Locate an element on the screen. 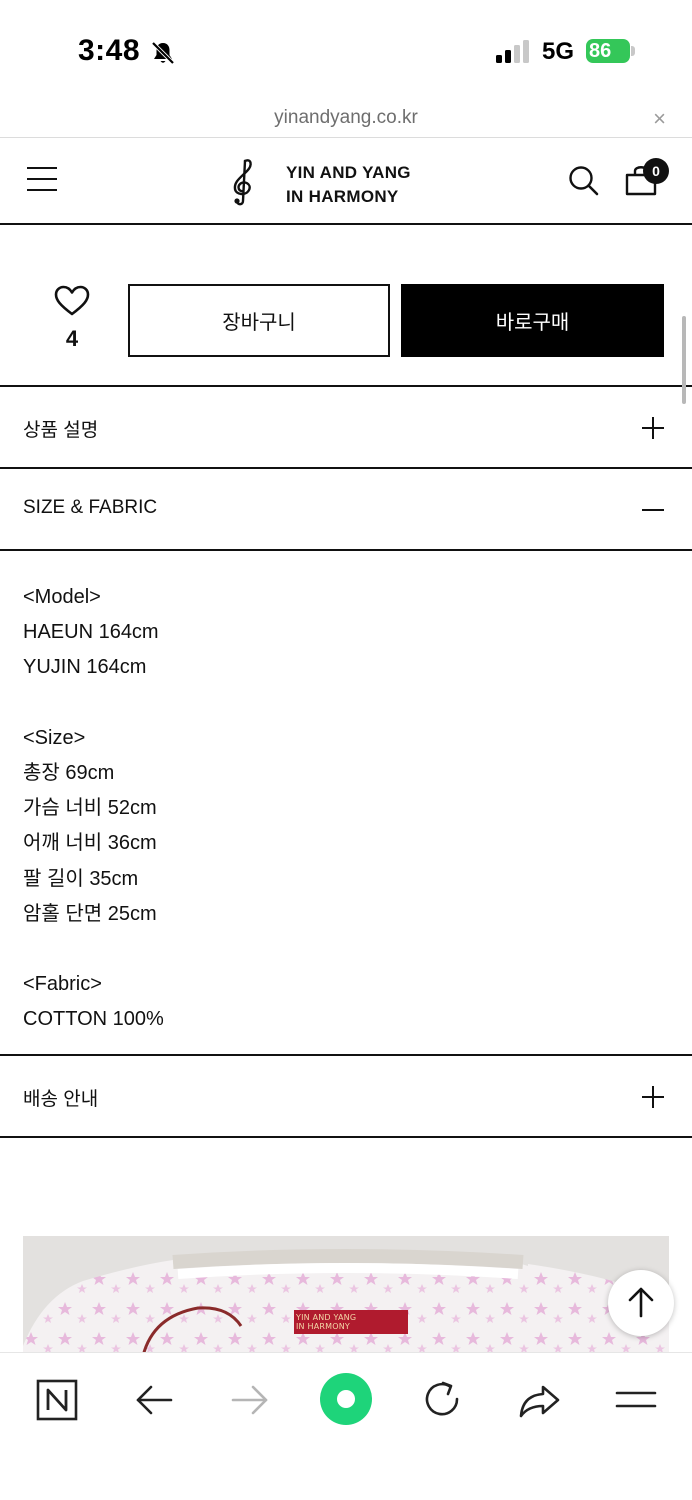 The width and height of the screenshot is (692, 1500). garment-label-line-2: IN HARMONY is located at coordinates (323, 1326).